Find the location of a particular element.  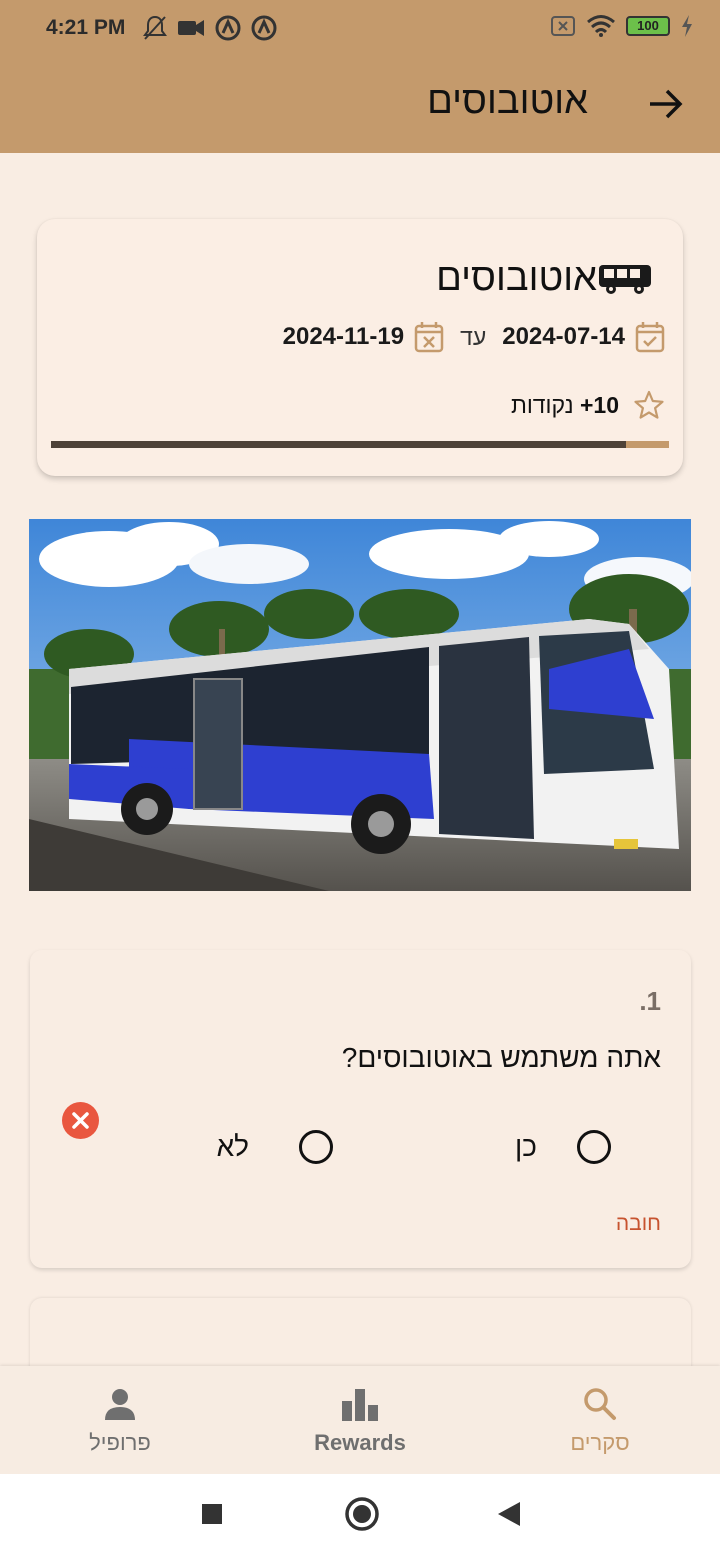

progress-fill is located at coordinates (338, 444).